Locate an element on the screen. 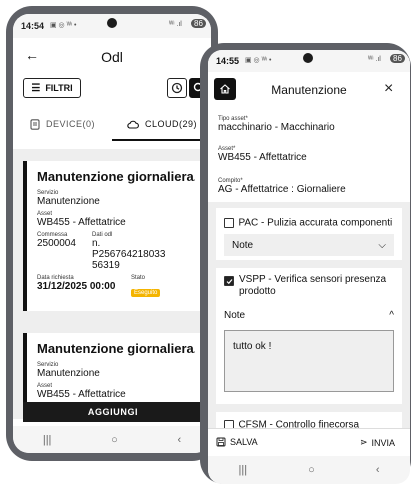 The image size is (411, 484). action-footer: SALVA ⋗ INVIA is located at coordinates (309, 442).